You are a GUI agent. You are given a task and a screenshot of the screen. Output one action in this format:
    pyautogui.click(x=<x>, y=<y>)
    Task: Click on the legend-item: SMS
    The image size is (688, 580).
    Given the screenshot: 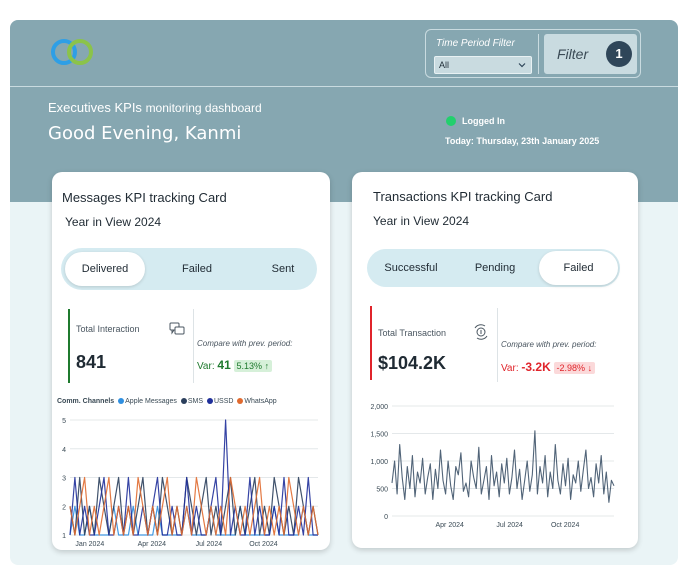 What is the action you would take?
    pyautogui.click(x=192, y=401)
    